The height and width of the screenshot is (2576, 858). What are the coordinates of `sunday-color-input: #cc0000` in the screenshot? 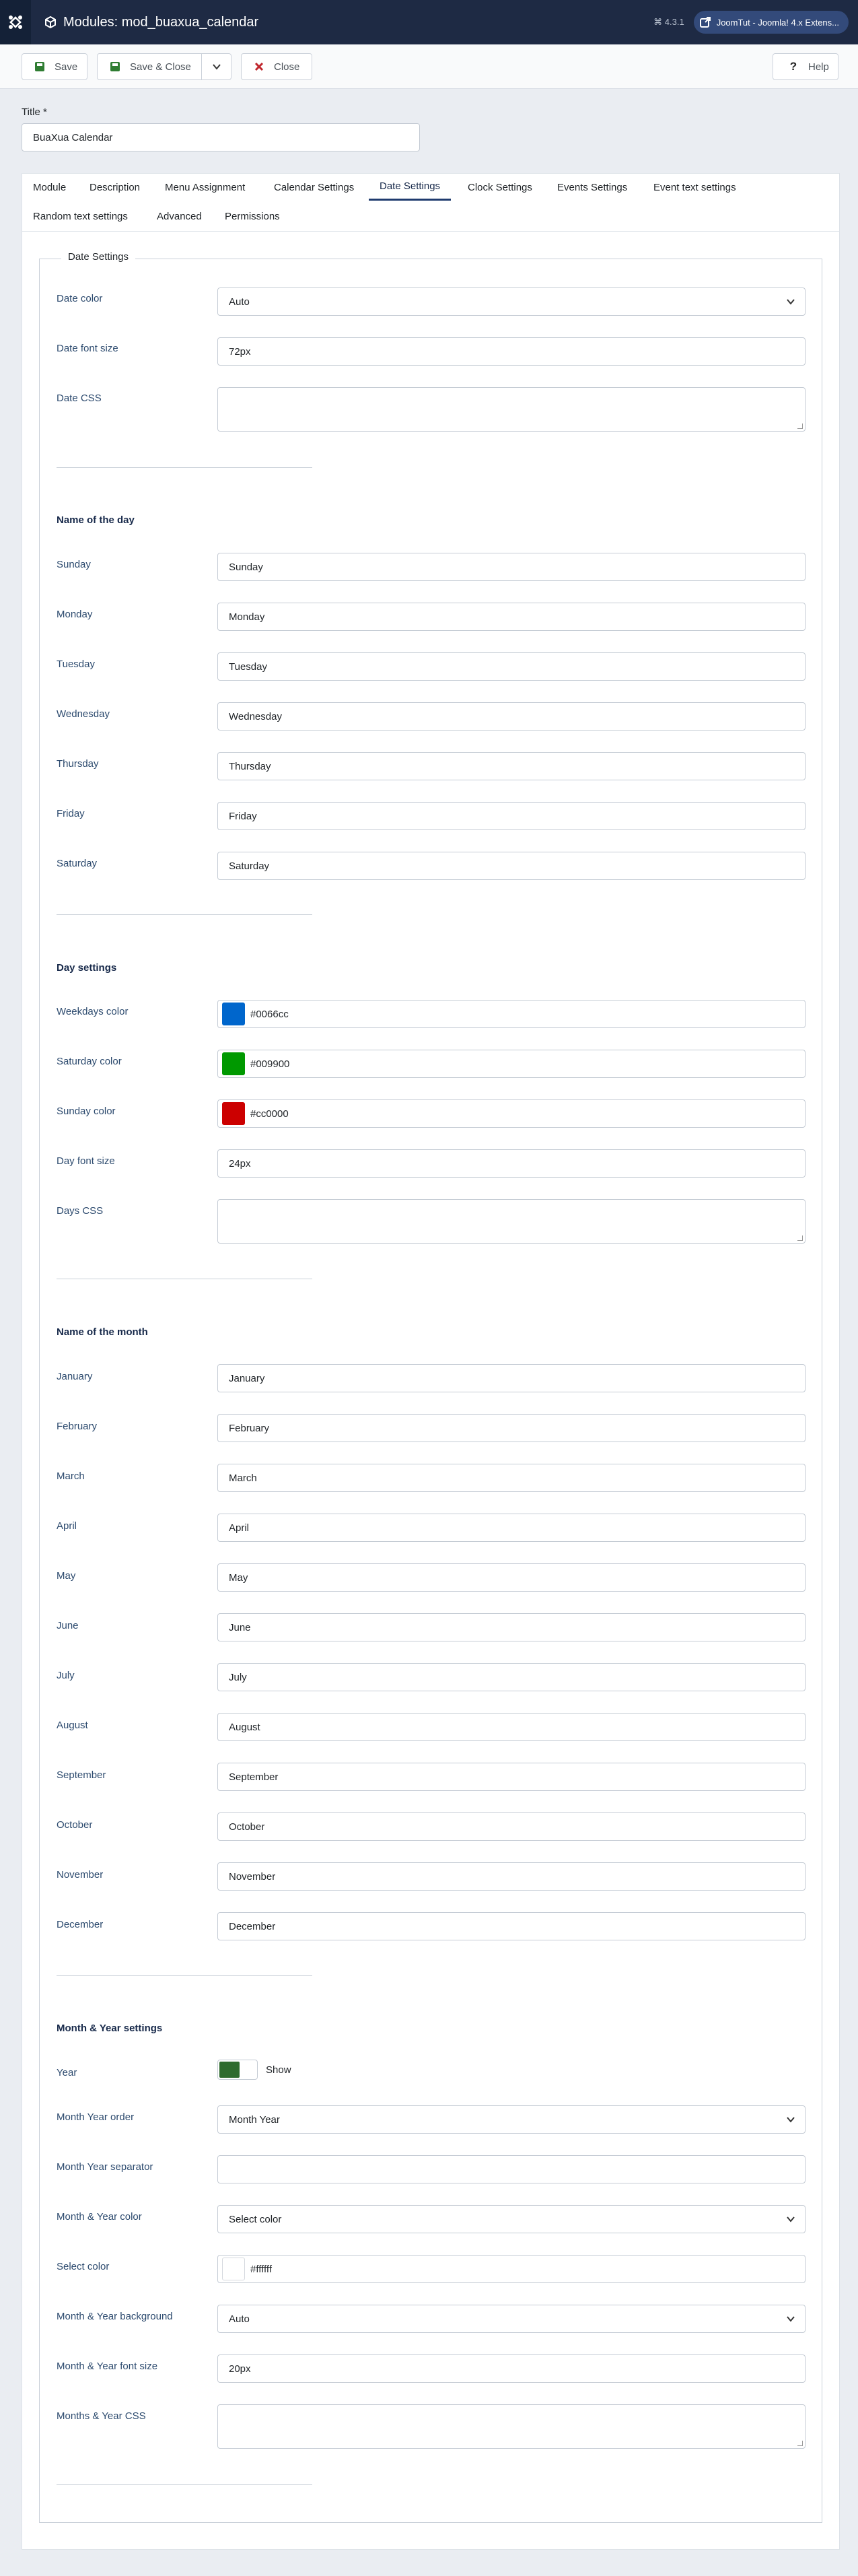 It's located at (511, 1113).